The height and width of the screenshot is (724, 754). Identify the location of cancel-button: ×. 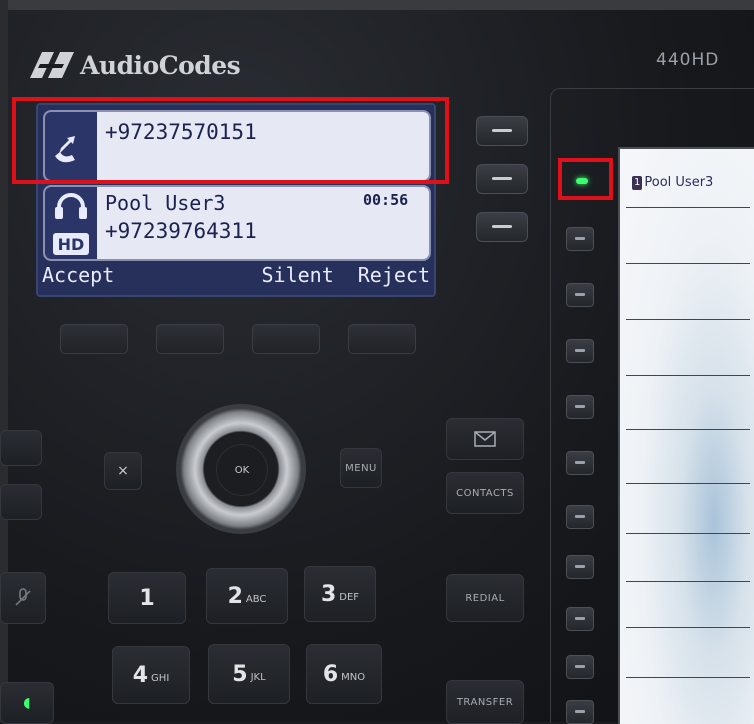
(123, 471).